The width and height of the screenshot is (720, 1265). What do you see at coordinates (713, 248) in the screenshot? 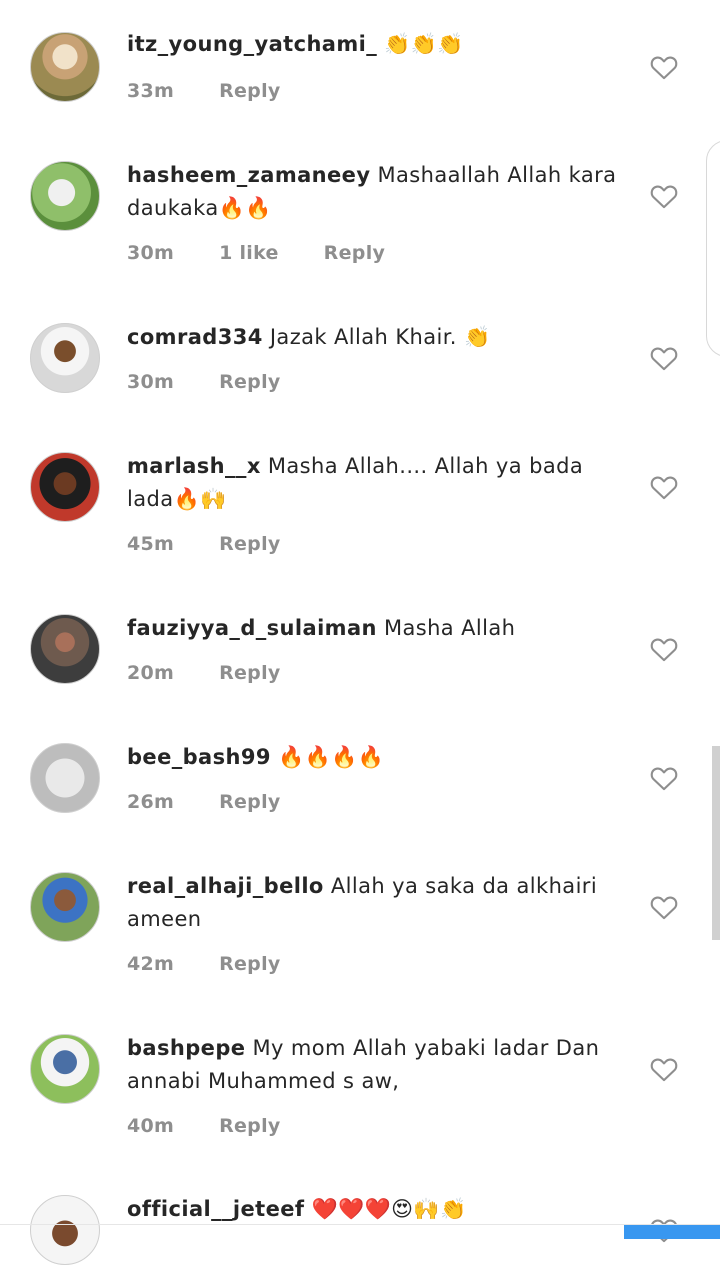
I see `edge-card` at bounding box center [713, 248].